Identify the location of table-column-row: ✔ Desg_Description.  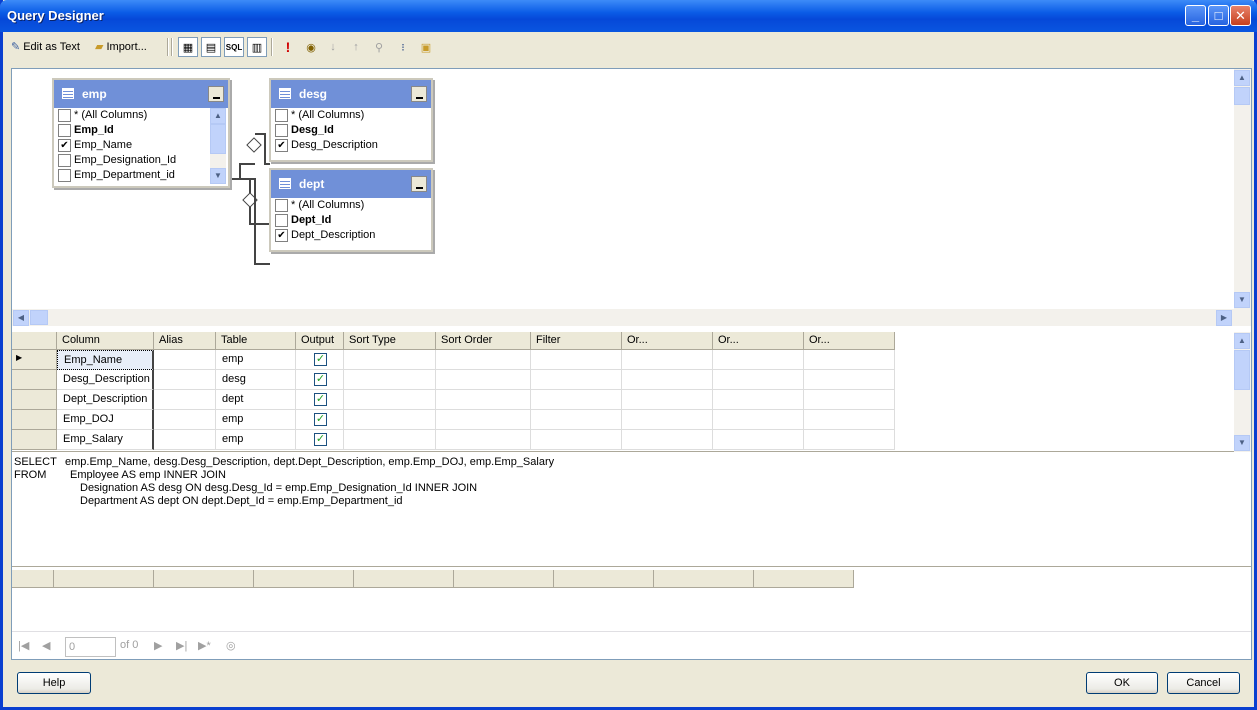
(351, 145).